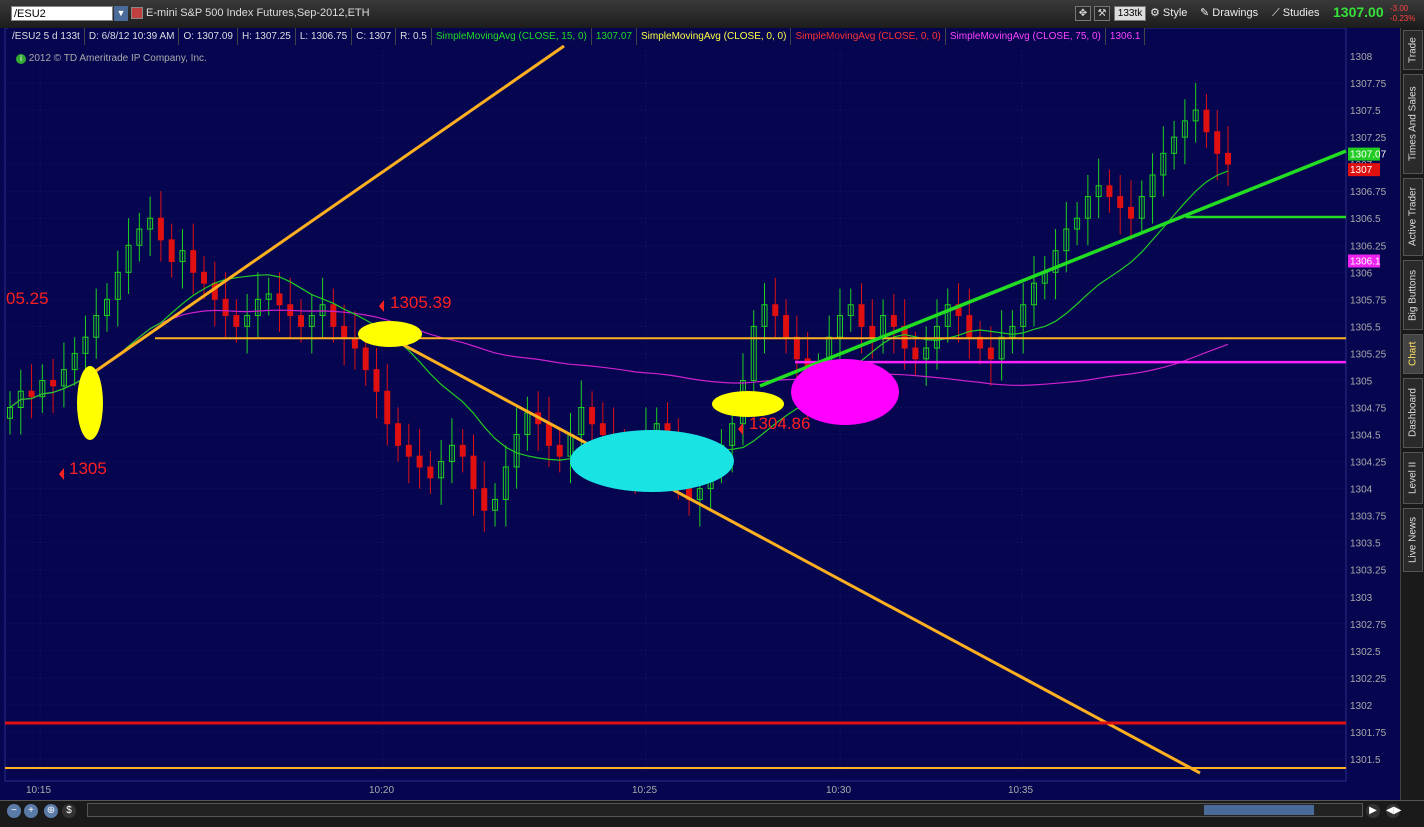 The height and width of the screenshot is (827, 1424). What do you see at coordinates (51, 811) in the screenshot?
I see `zoom-box-icon: ⊕` at bounding box center [51, 811].